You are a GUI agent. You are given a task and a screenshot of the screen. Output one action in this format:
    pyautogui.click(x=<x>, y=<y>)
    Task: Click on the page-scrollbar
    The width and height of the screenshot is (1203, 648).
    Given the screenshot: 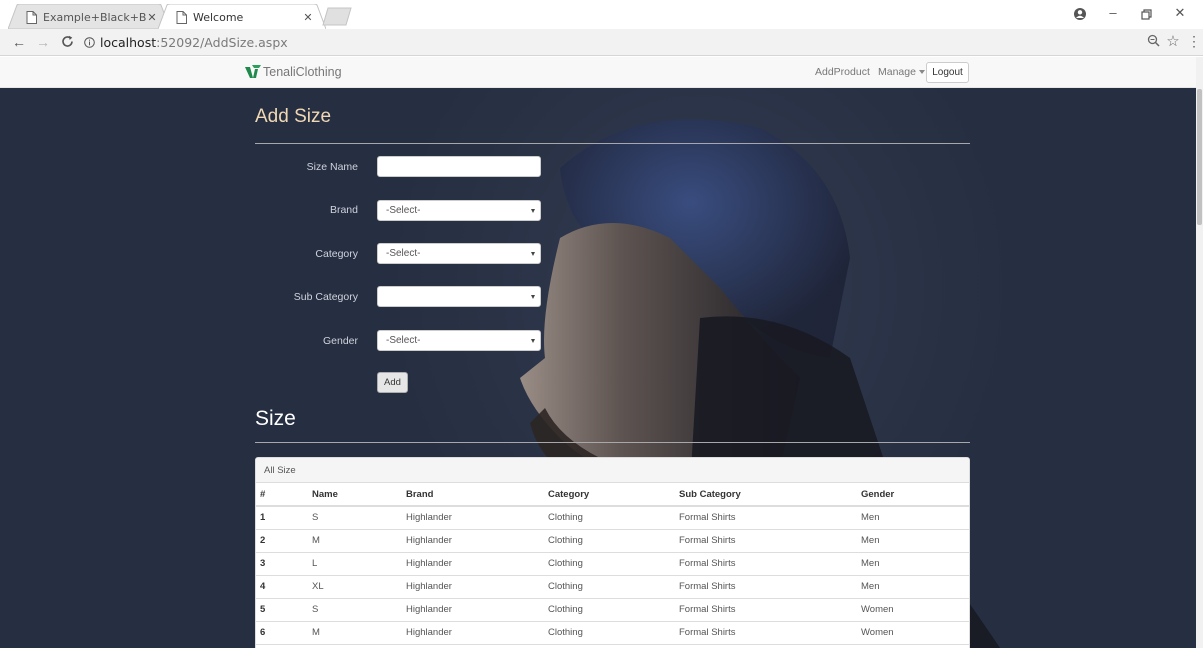 What is the action you would take?
    pyautogui.click(x=1199, y=352)
    